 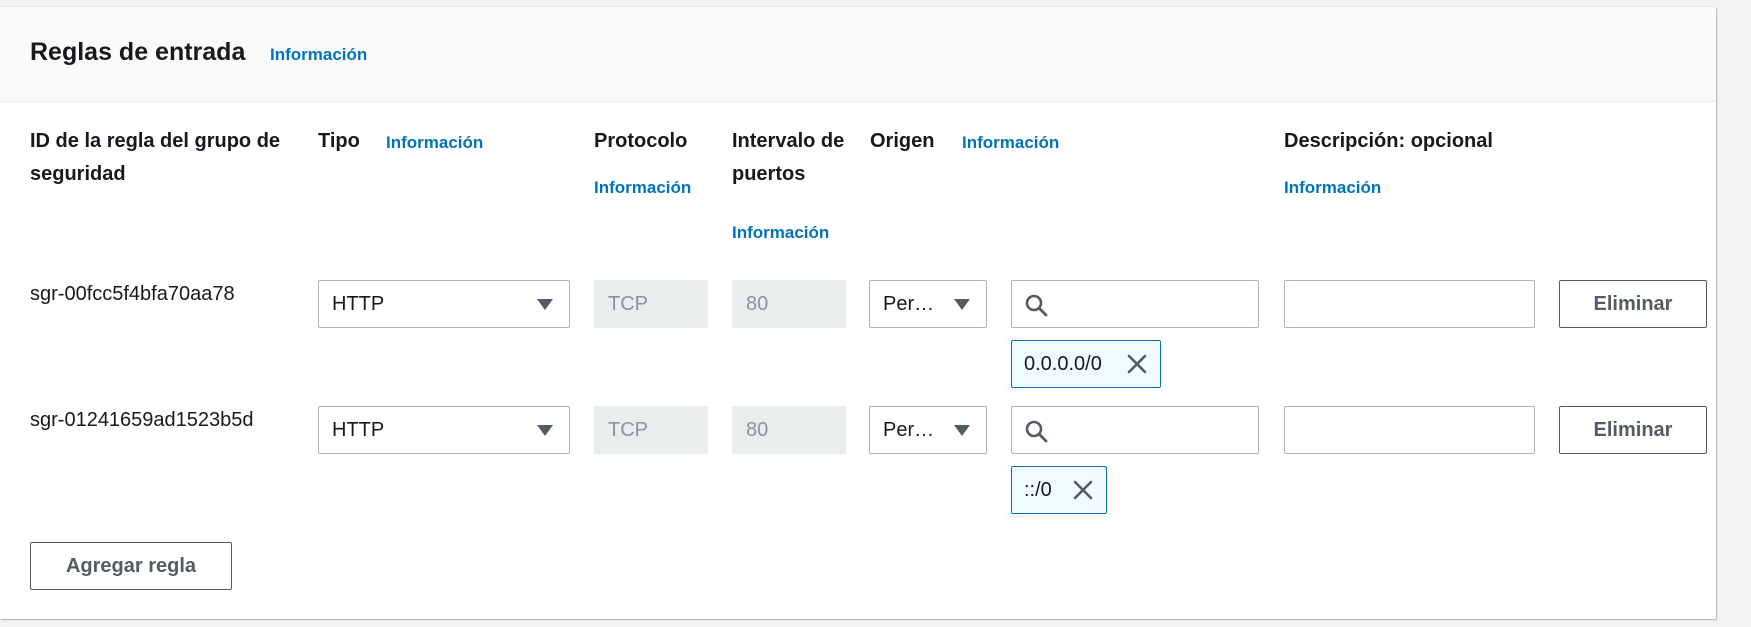 What do you see at coordinates (1059, 490) in the screenshot?
I see `source-token: ::/0` at bounding box center [1059, 490].